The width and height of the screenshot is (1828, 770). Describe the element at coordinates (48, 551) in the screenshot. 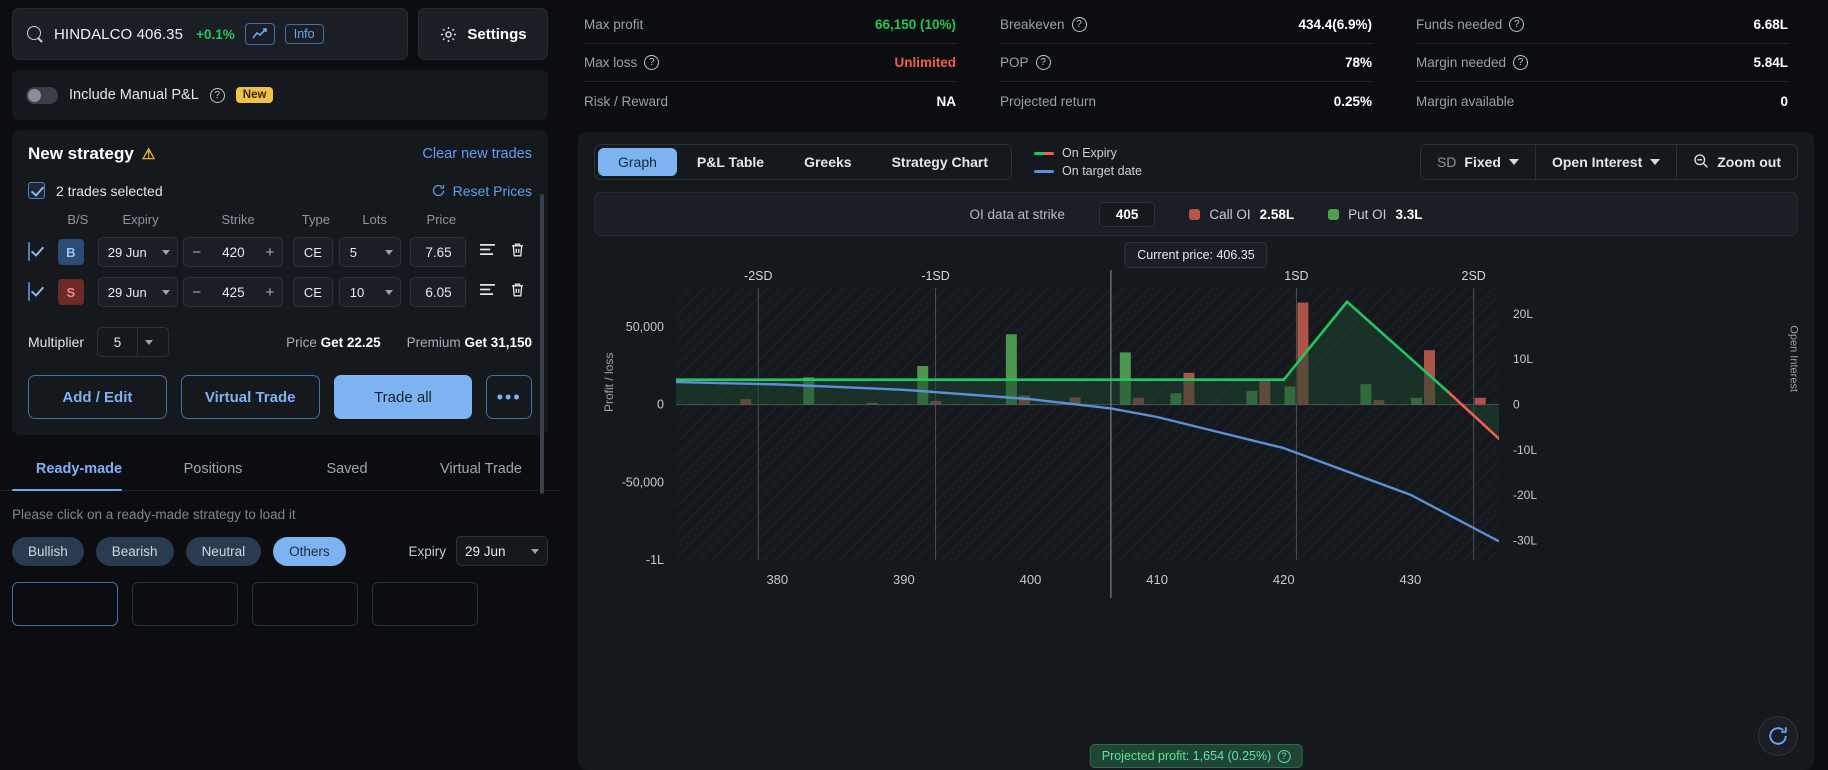

I see `chip-bullish: Bullish` at that location.